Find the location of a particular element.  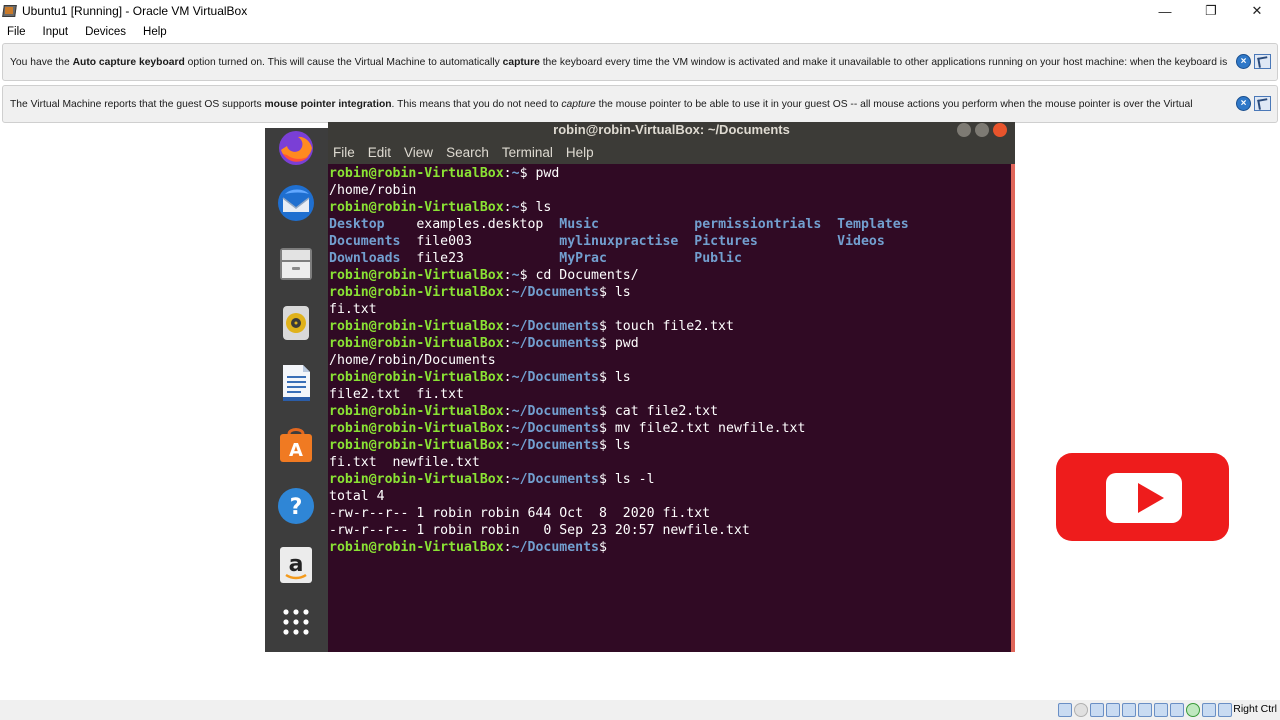

terminal-command-line: robin@robin-VirtualBox:~/Documents$ pwd is located at coordinates (670, 343).